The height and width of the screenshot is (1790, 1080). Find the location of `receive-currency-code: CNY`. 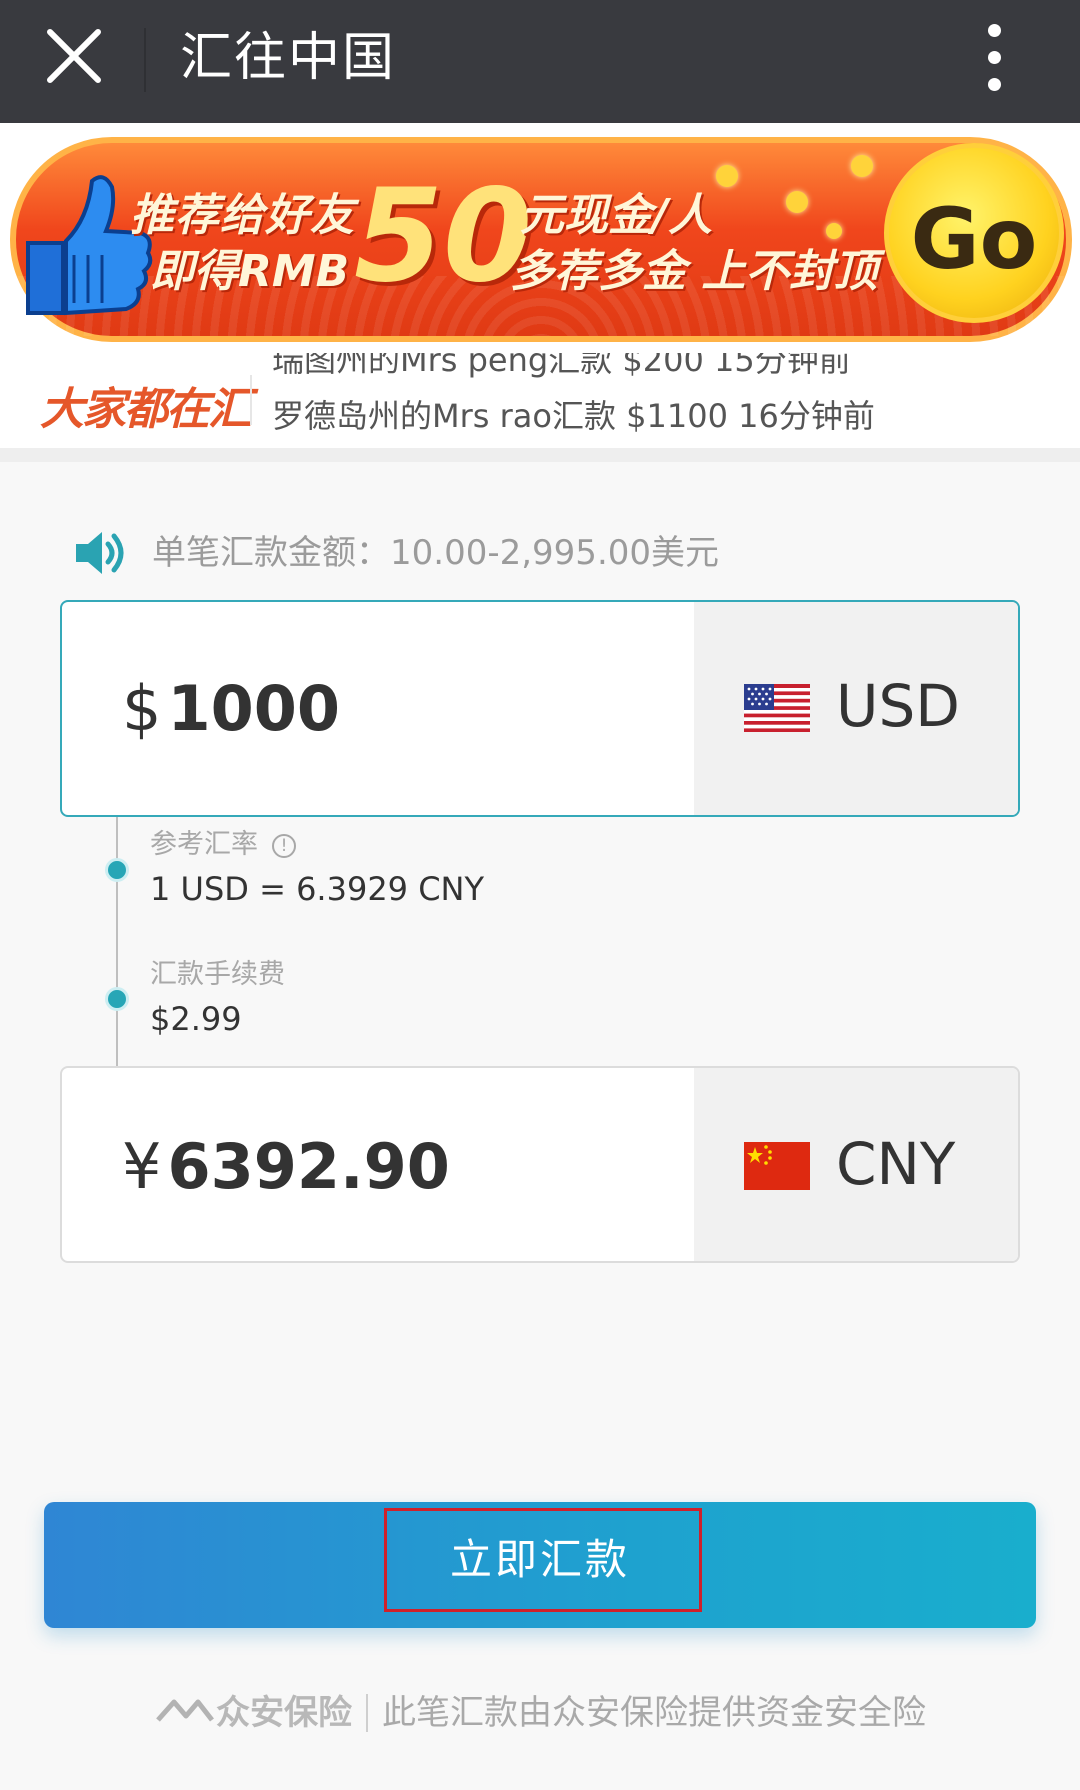

receive-currency-code: CNY is located at coordinates (896, 1164).